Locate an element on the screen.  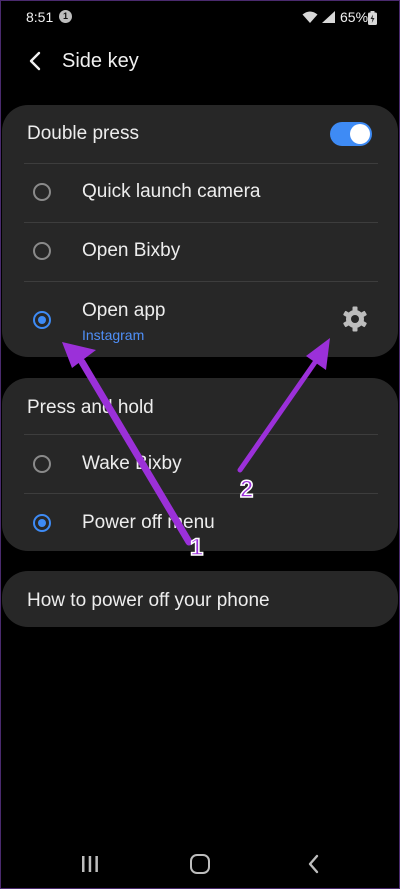
recent-apps-icon is located at coordinates (90, 864).